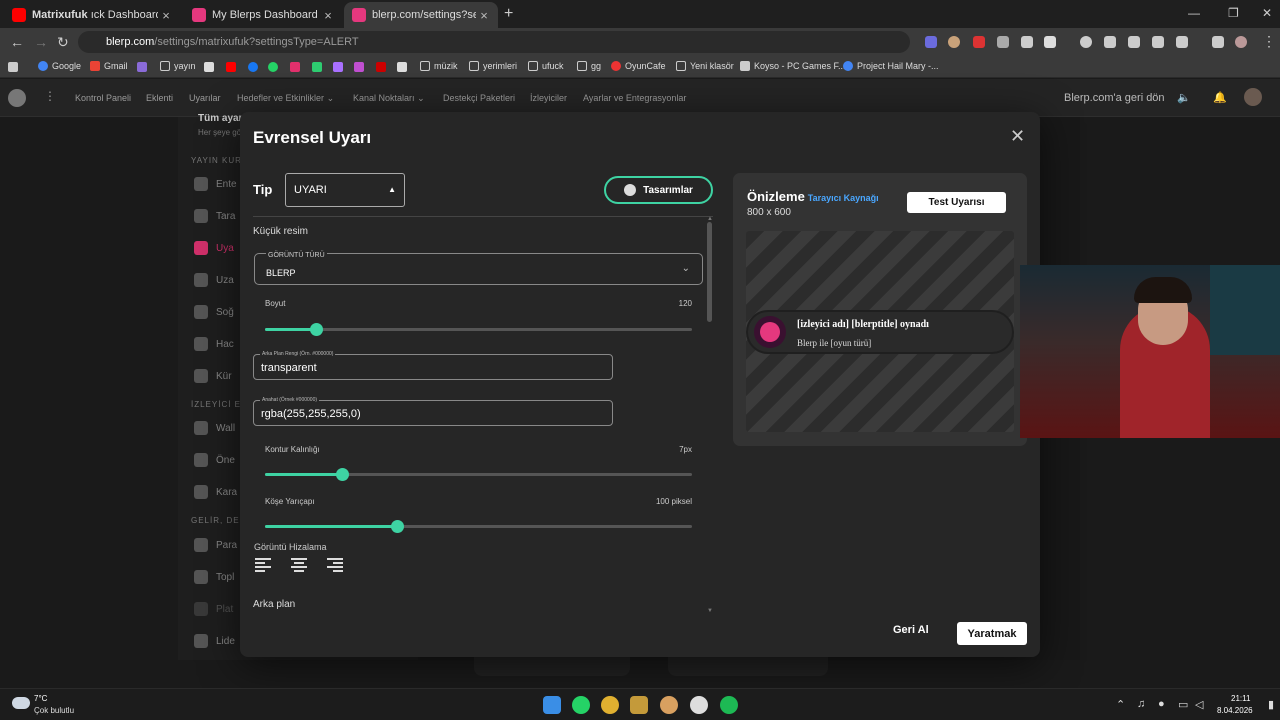  I want to click on bookmark-folder-yerimleri: yerimleri, so click(493, 66).